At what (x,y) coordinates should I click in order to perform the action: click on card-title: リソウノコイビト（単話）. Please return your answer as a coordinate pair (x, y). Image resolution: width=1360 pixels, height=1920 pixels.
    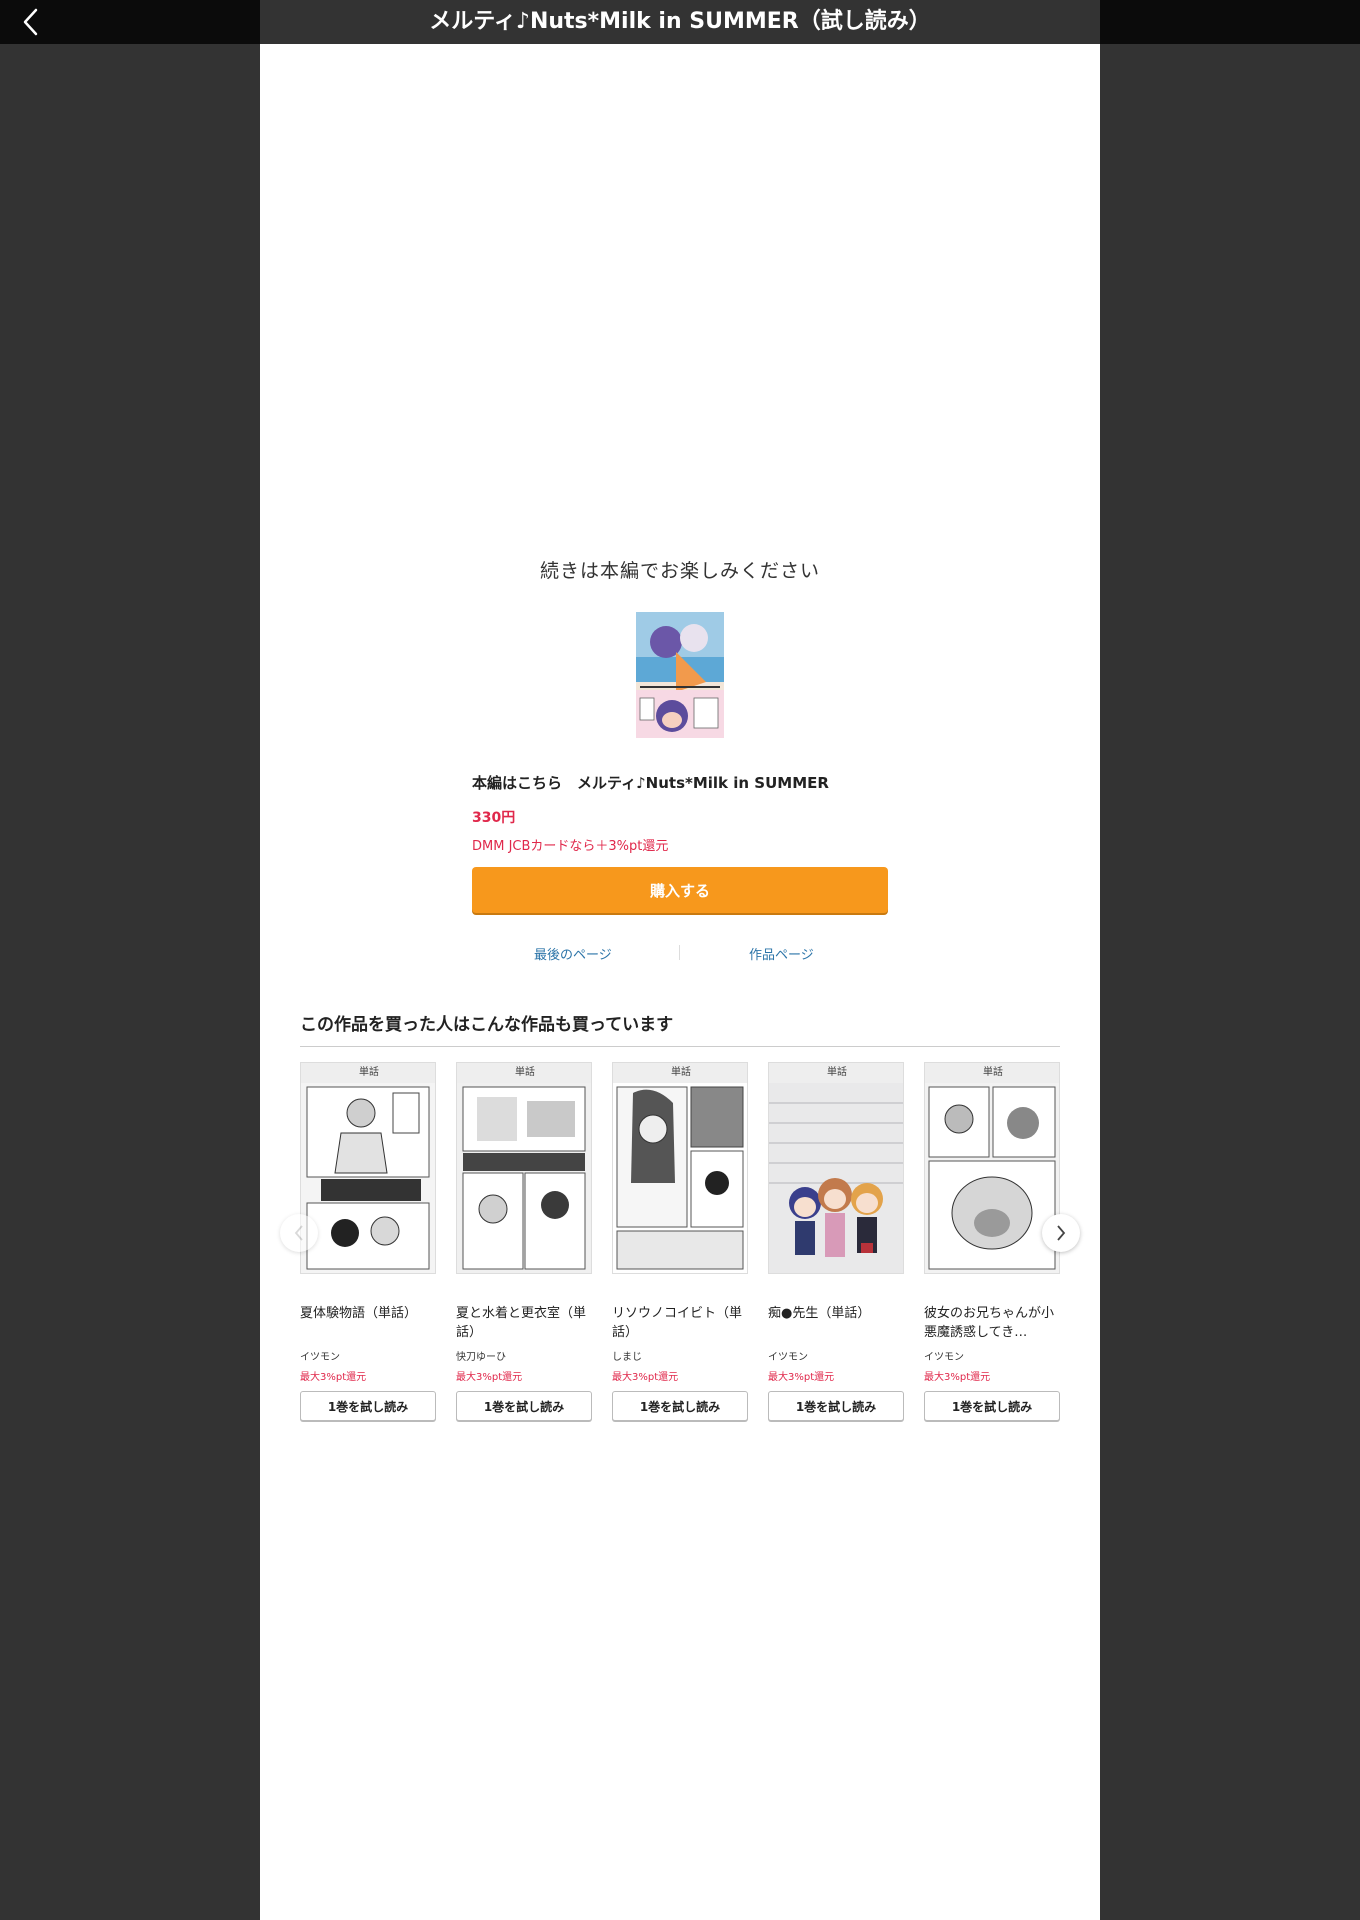
    Looking at the image, I should click on (680, 1323).